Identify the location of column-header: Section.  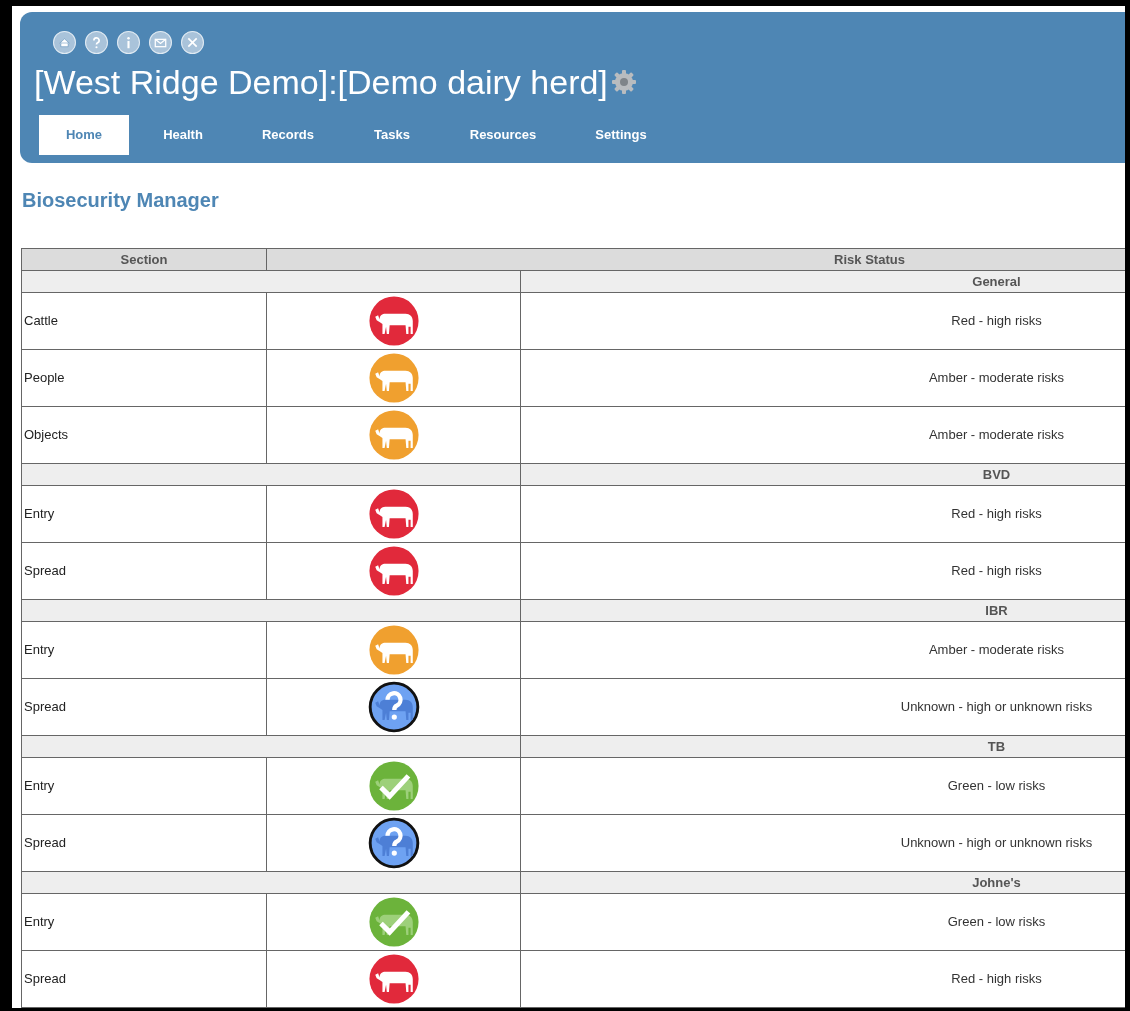
(144, 259).